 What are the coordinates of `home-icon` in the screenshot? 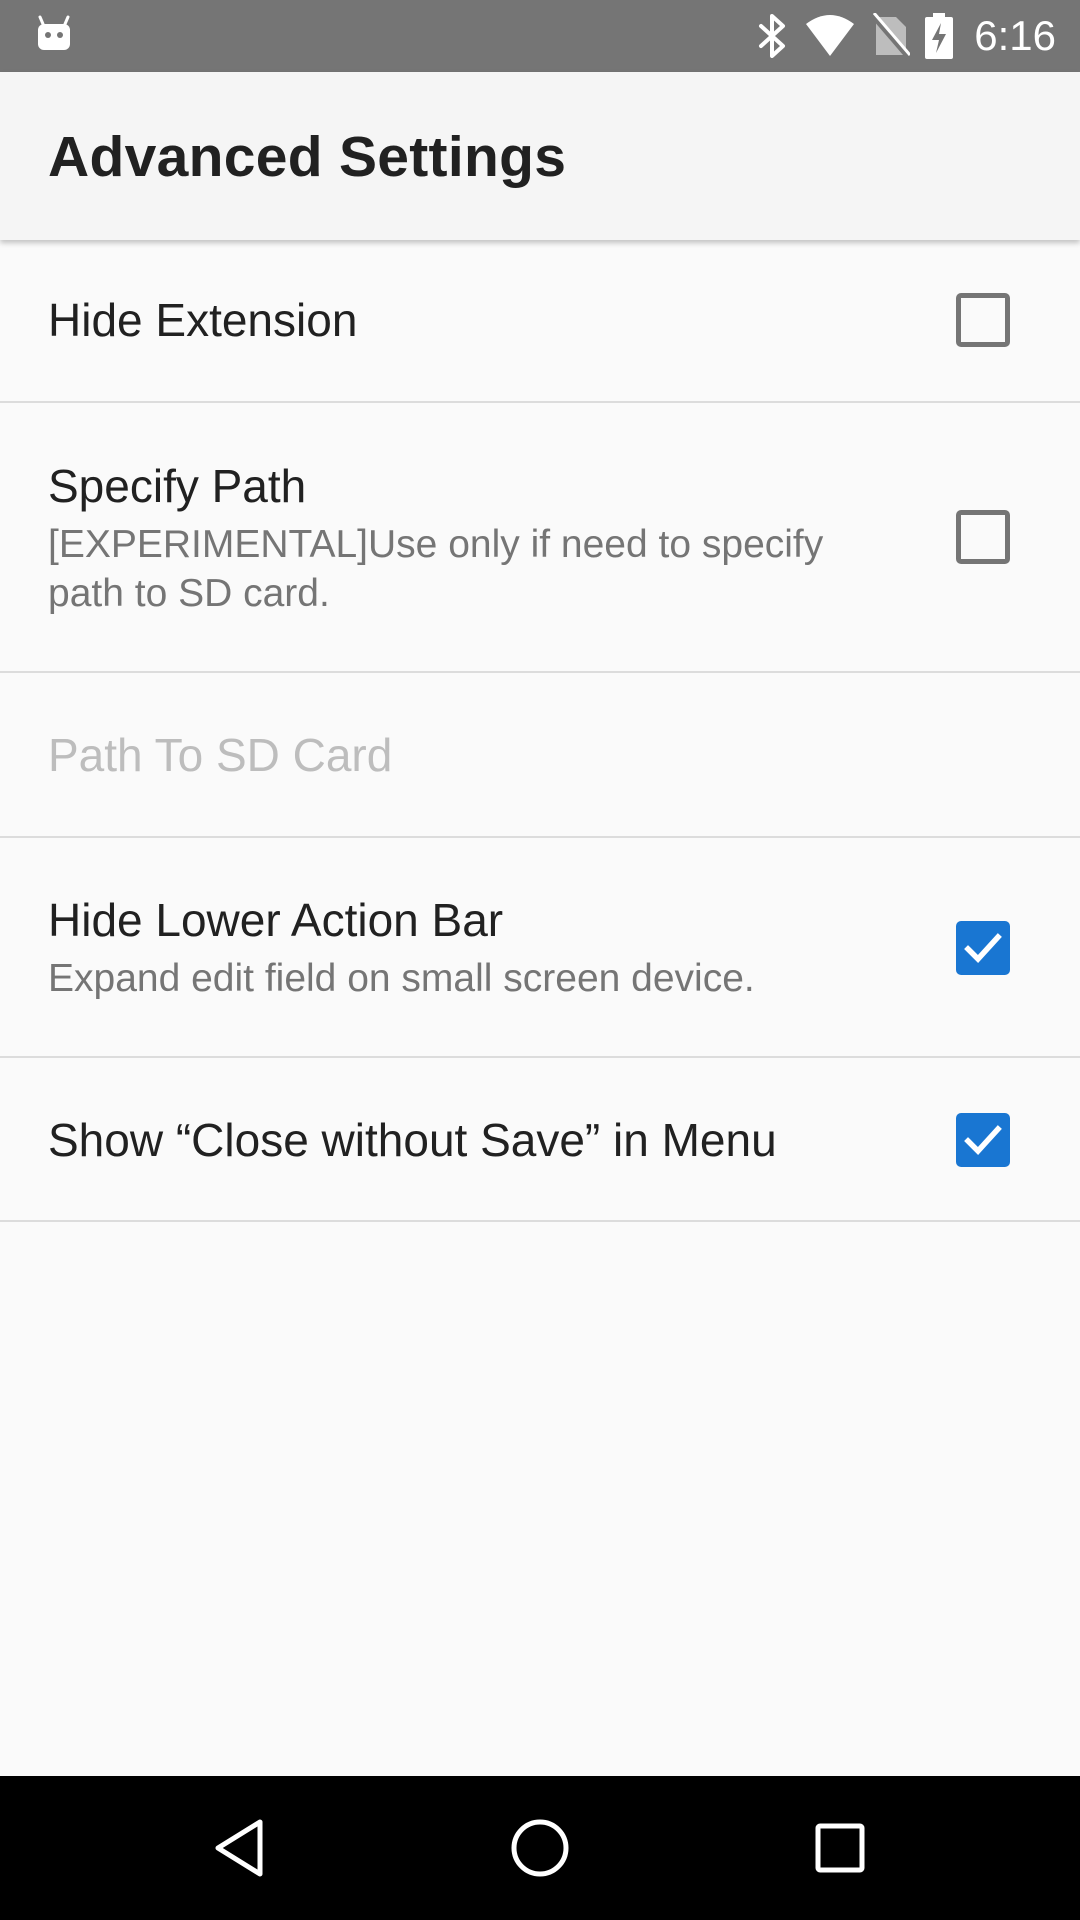 It's located at (540, 1848).